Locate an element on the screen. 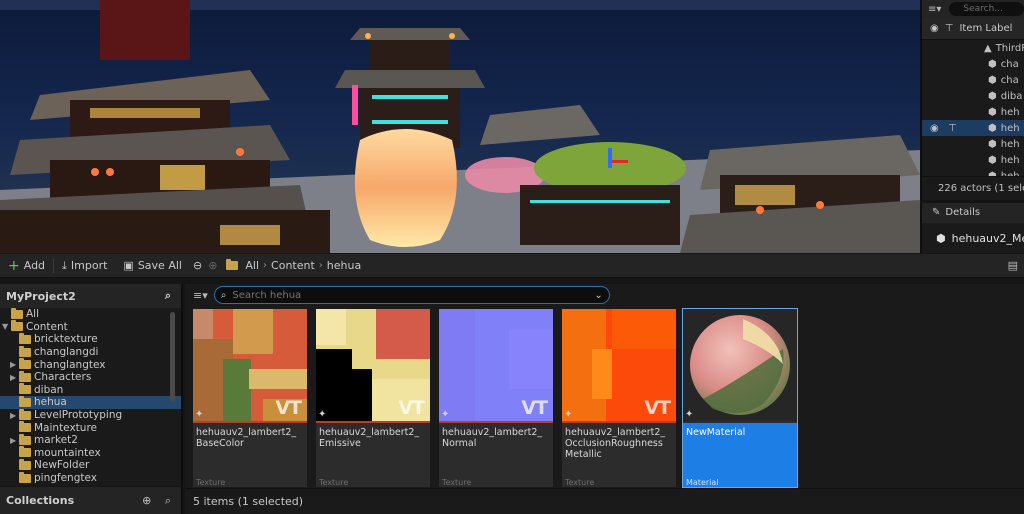 This screenshot has width=1024, height=514. asset-tile-emissive: VT ✦ hehuauv2_lambert2_ Emissive Texture is located at coordinates (373, 398).